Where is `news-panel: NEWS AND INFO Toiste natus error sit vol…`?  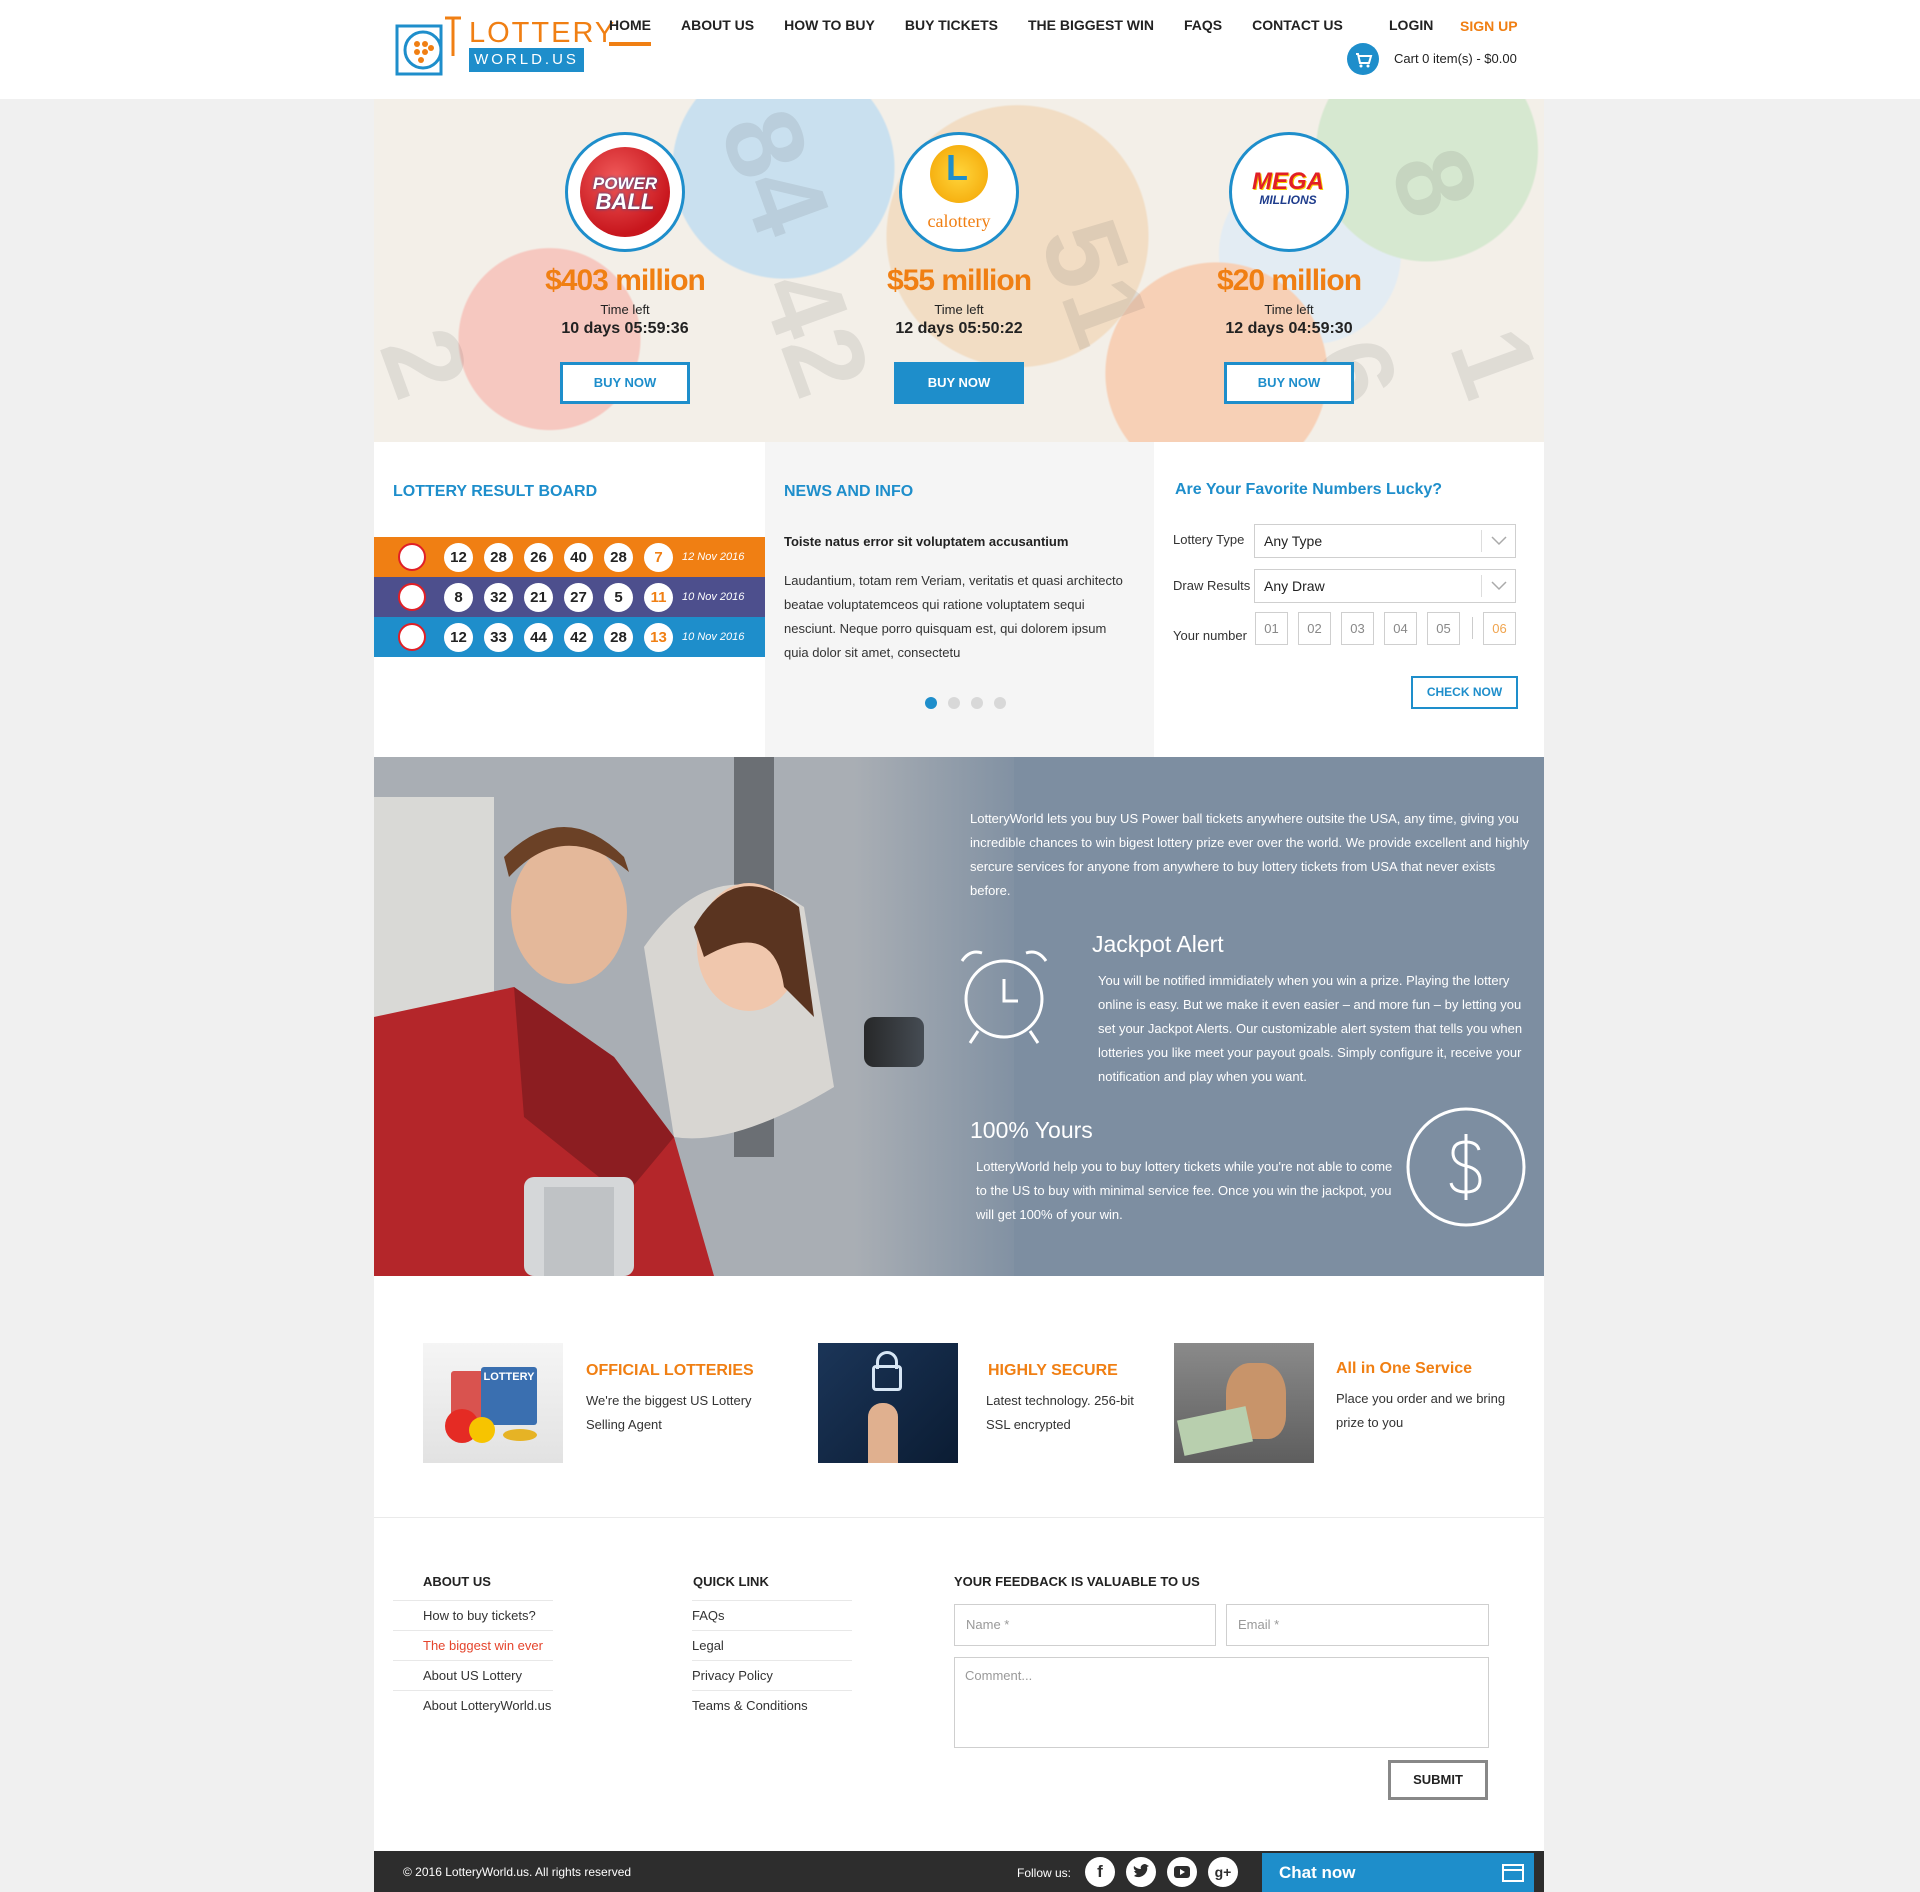 news-panel: NEWS AND INFO Toiste natus error sit vol… is located at coordinates (959, 599).